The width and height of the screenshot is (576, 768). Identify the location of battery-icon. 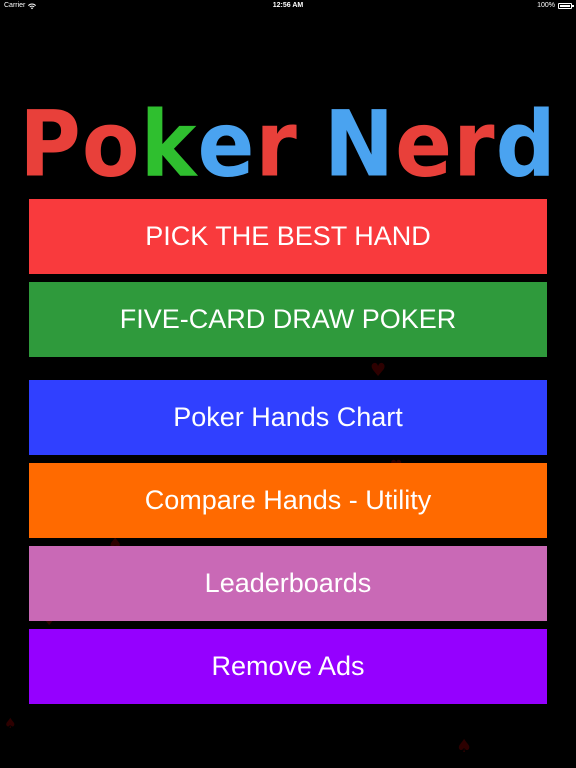
(566, 6).